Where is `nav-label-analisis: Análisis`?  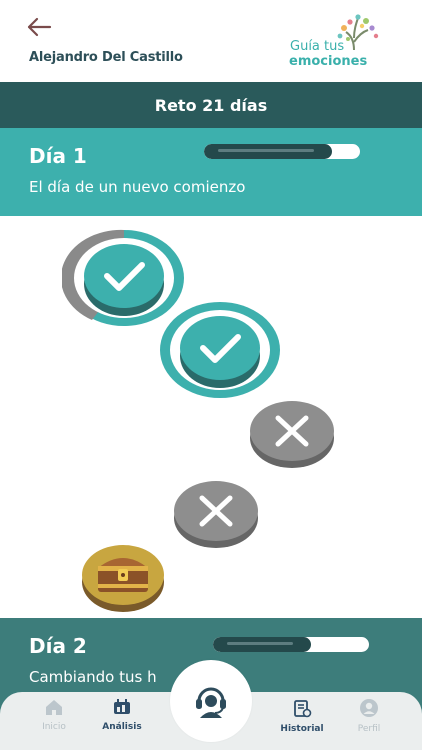
nav-label-analisis: Análisis is located at coordinates (122, 727).